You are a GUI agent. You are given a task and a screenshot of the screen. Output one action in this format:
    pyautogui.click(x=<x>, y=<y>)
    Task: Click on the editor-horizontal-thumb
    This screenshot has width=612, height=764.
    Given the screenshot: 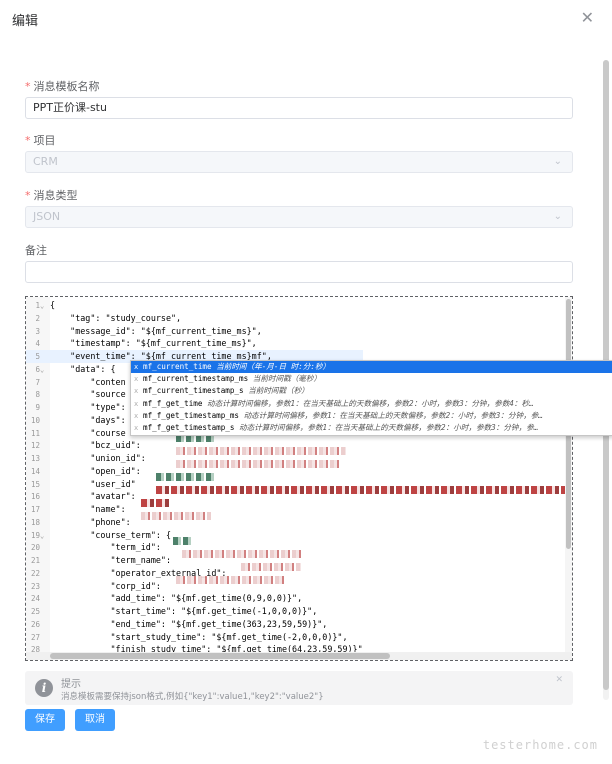 What is the action you would take?
    pyautogui.click(x=220, y=656)
    